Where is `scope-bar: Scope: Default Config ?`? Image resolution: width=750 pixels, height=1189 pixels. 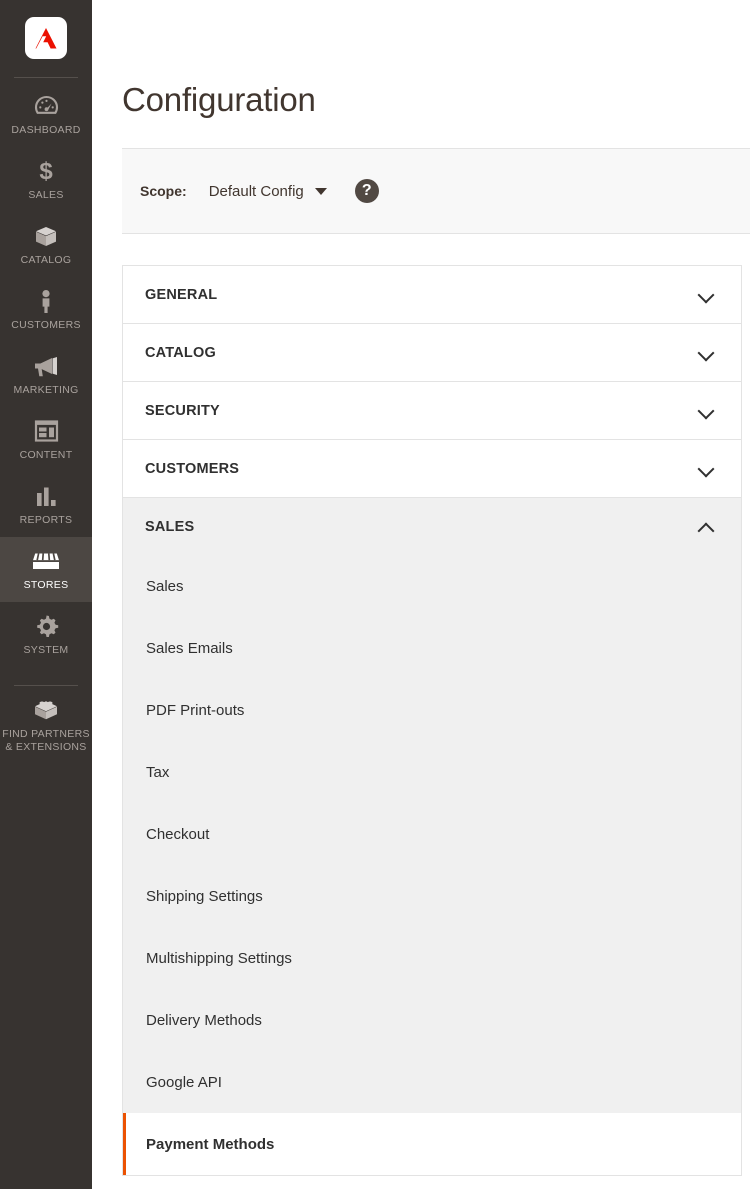
scope-bar: Scope: Default Config ? is located at coordinates (436, 191).